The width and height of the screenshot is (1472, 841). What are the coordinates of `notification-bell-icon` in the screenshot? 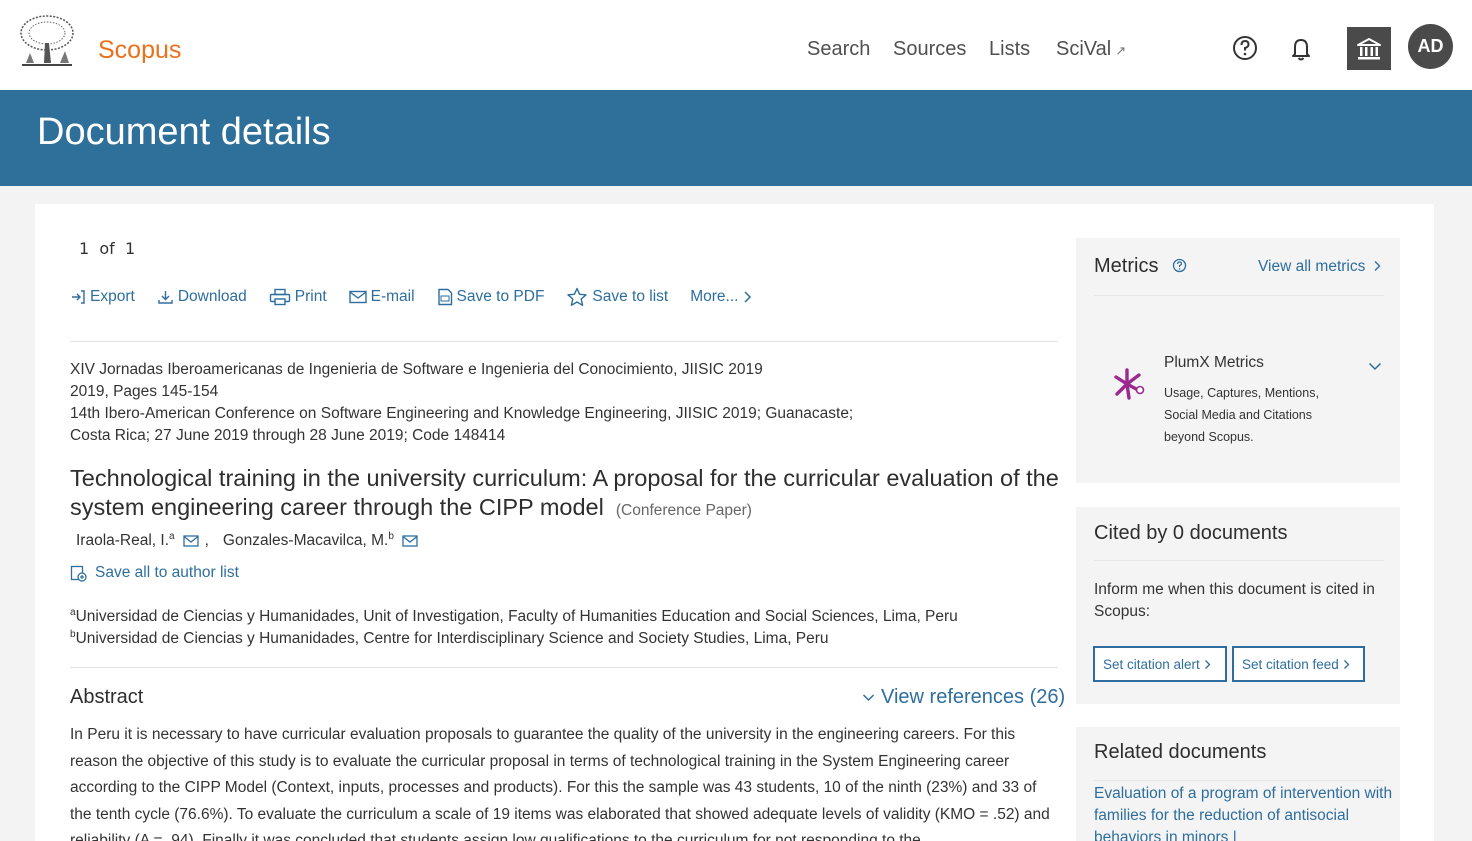 It's located at (1302, 48).